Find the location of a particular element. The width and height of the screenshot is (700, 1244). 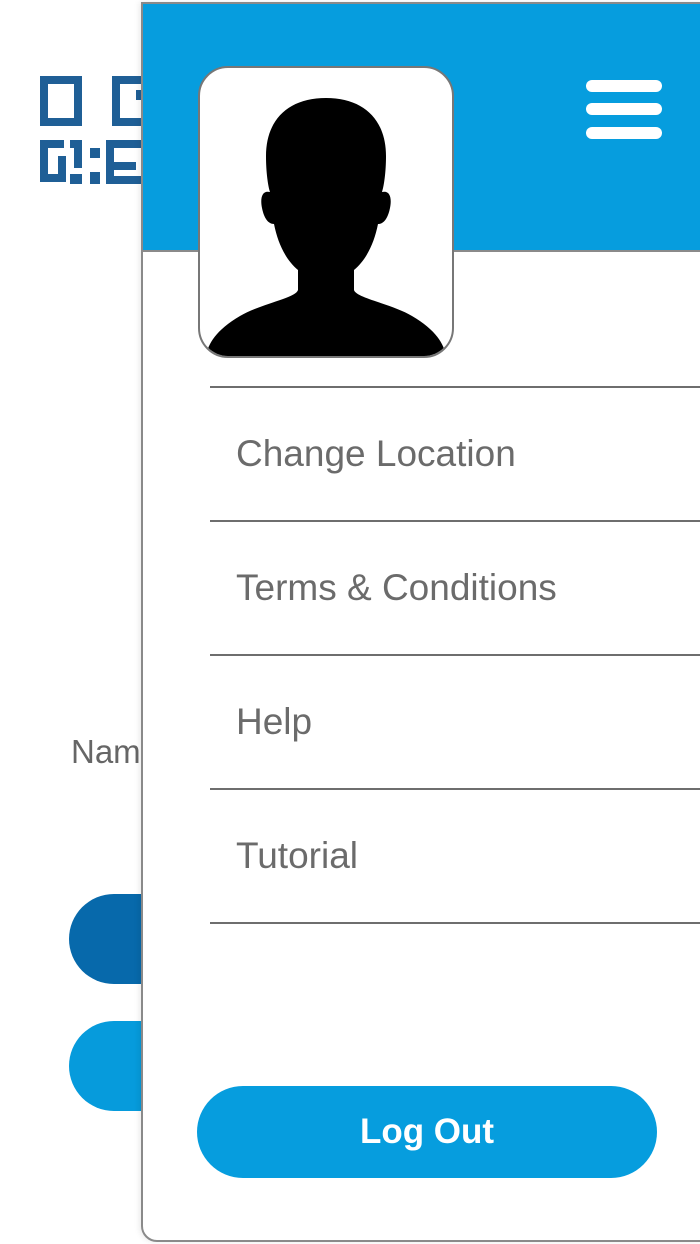

logout-button: Log Out is located at coordinates (427, 1132).